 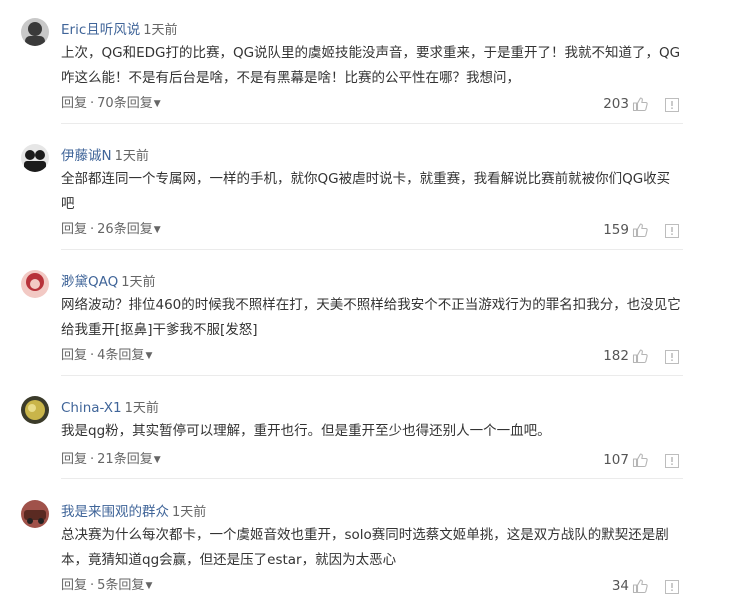 I want to click on comment-stats: 182, so click(x=641, y=356).